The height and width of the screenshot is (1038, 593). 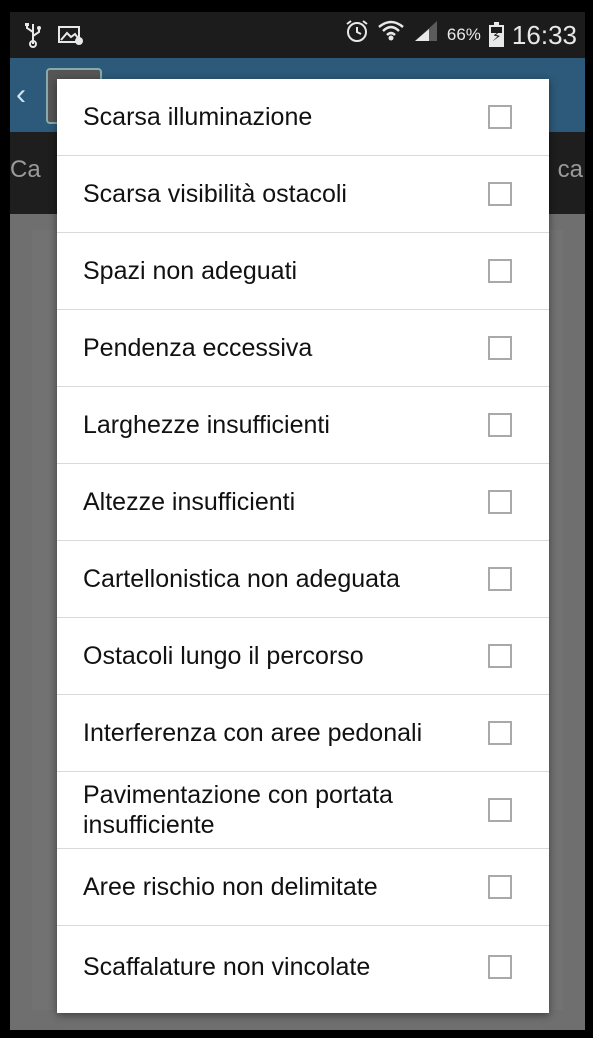 I want to click on signal-icon, so click(x=426, y=35).